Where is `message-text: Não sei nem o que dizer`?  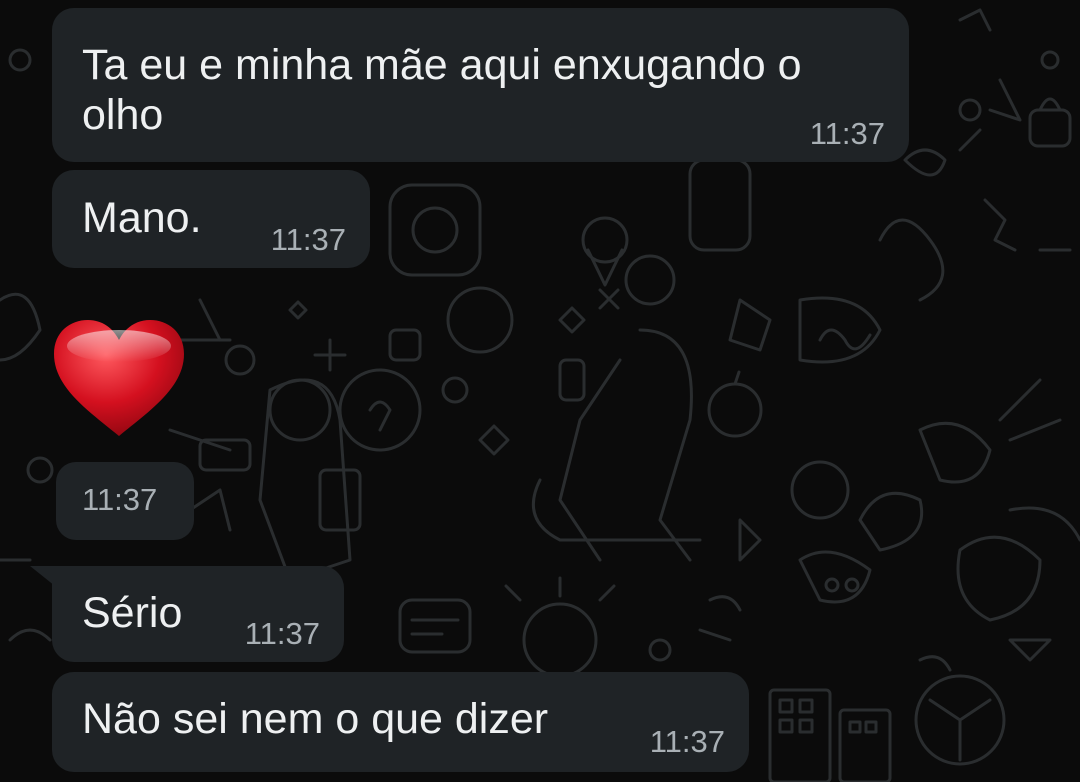
message-text: Não sei nem o que dizer is located at coordinates (315, 719).